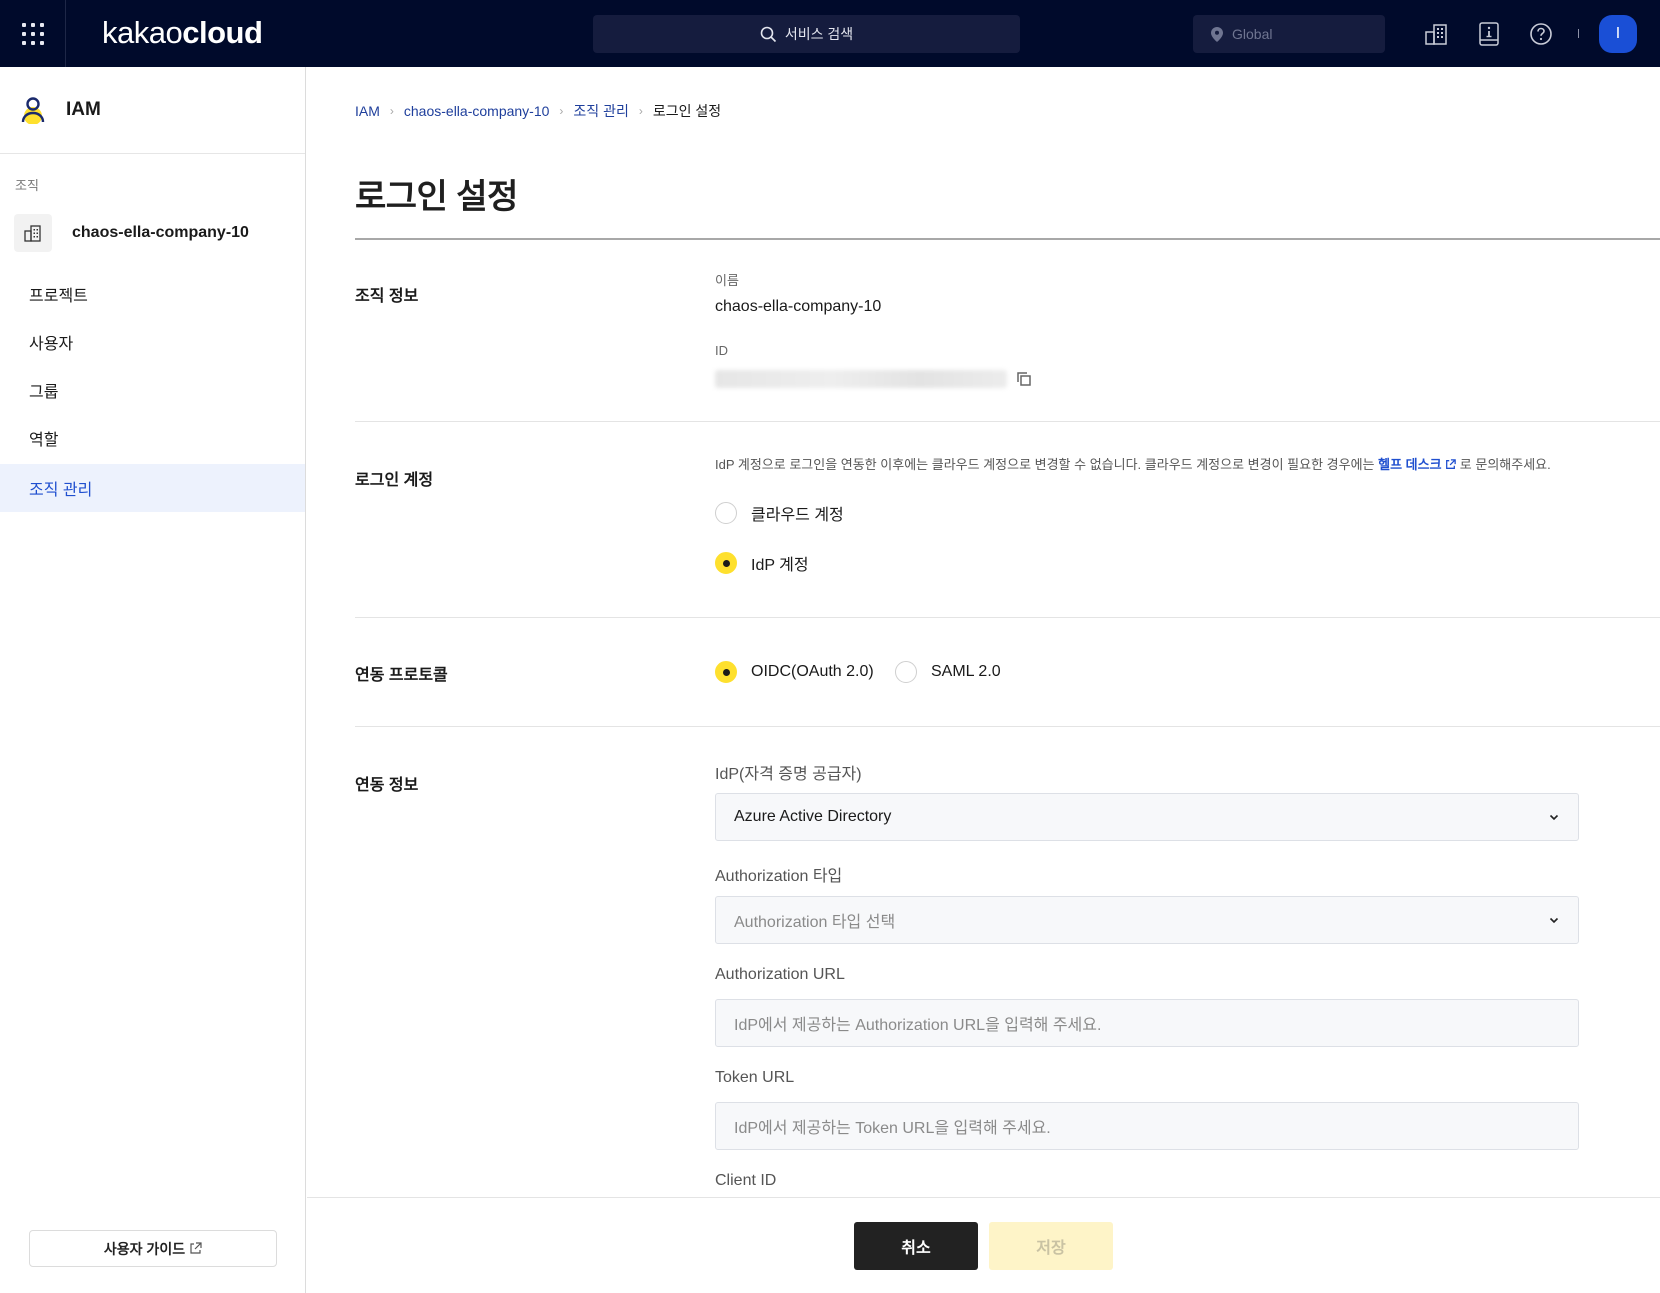 This screenshot has height=1293, width=1660. I want to click on auth-type-select: Authorization 타입 선택, so click(1147, 920).